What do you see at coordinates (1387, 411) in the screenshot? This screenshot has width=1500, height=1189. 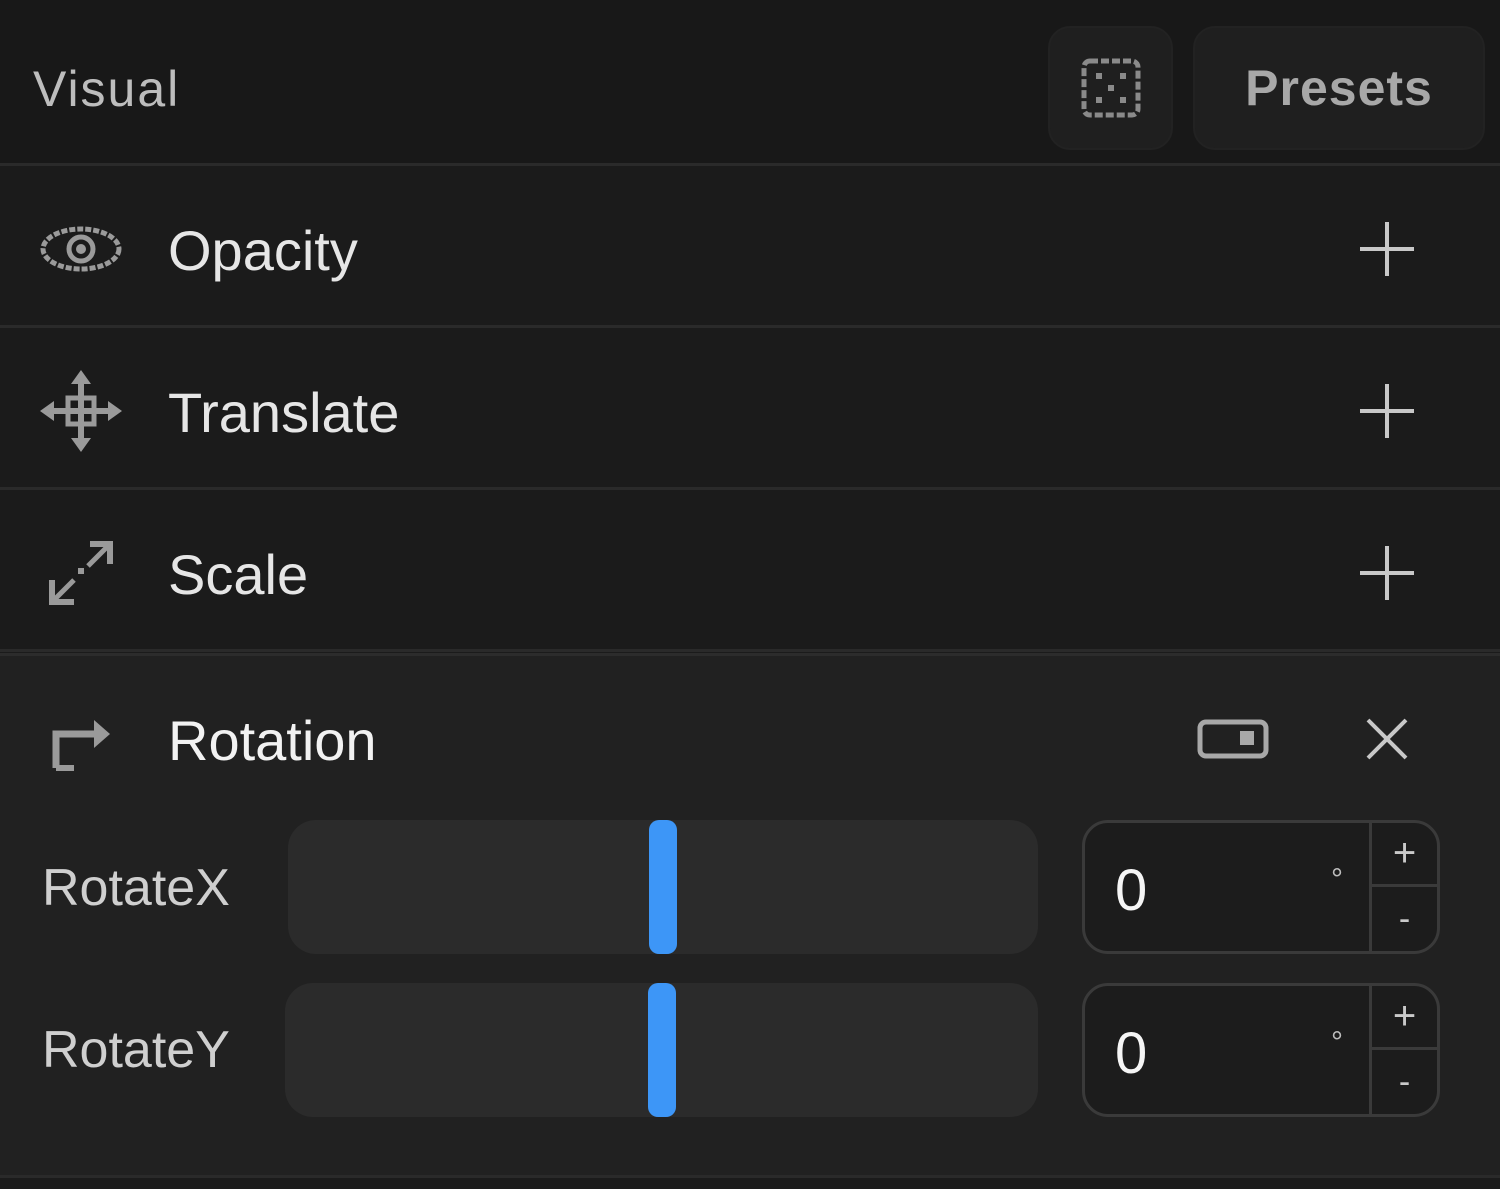 I see `add-translate-button` at bounding box center [1387, 411].